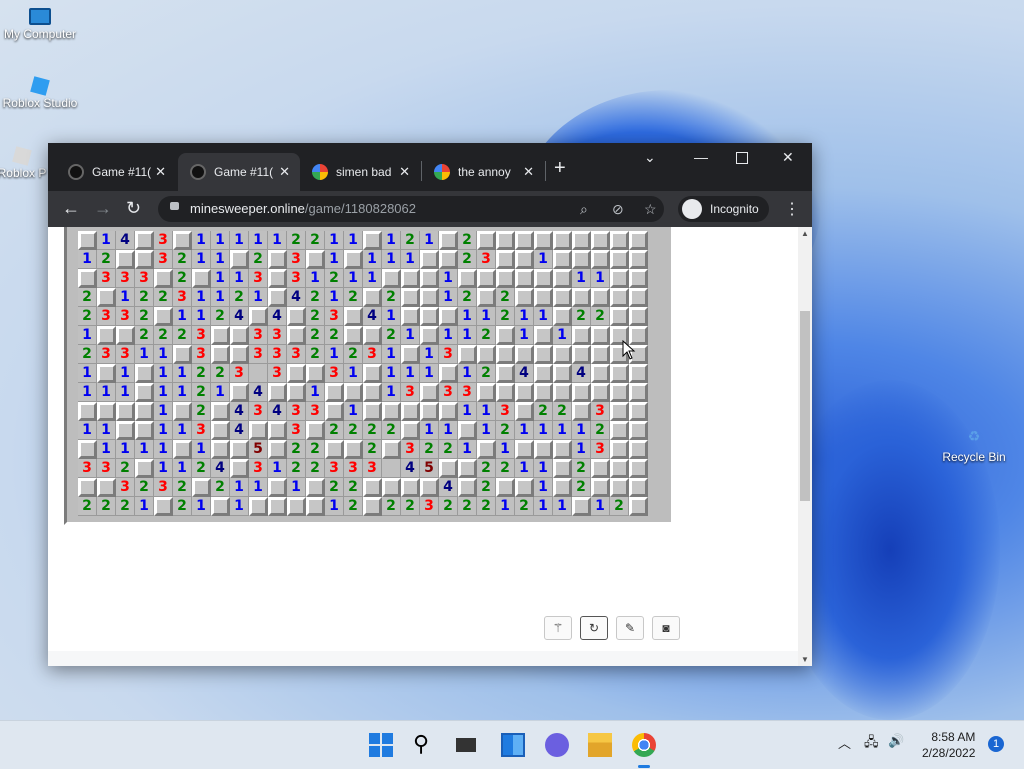 This screenshot has height=769, width=1024. I want to click on tab-search-icon: ⌄, so click(650, 157).